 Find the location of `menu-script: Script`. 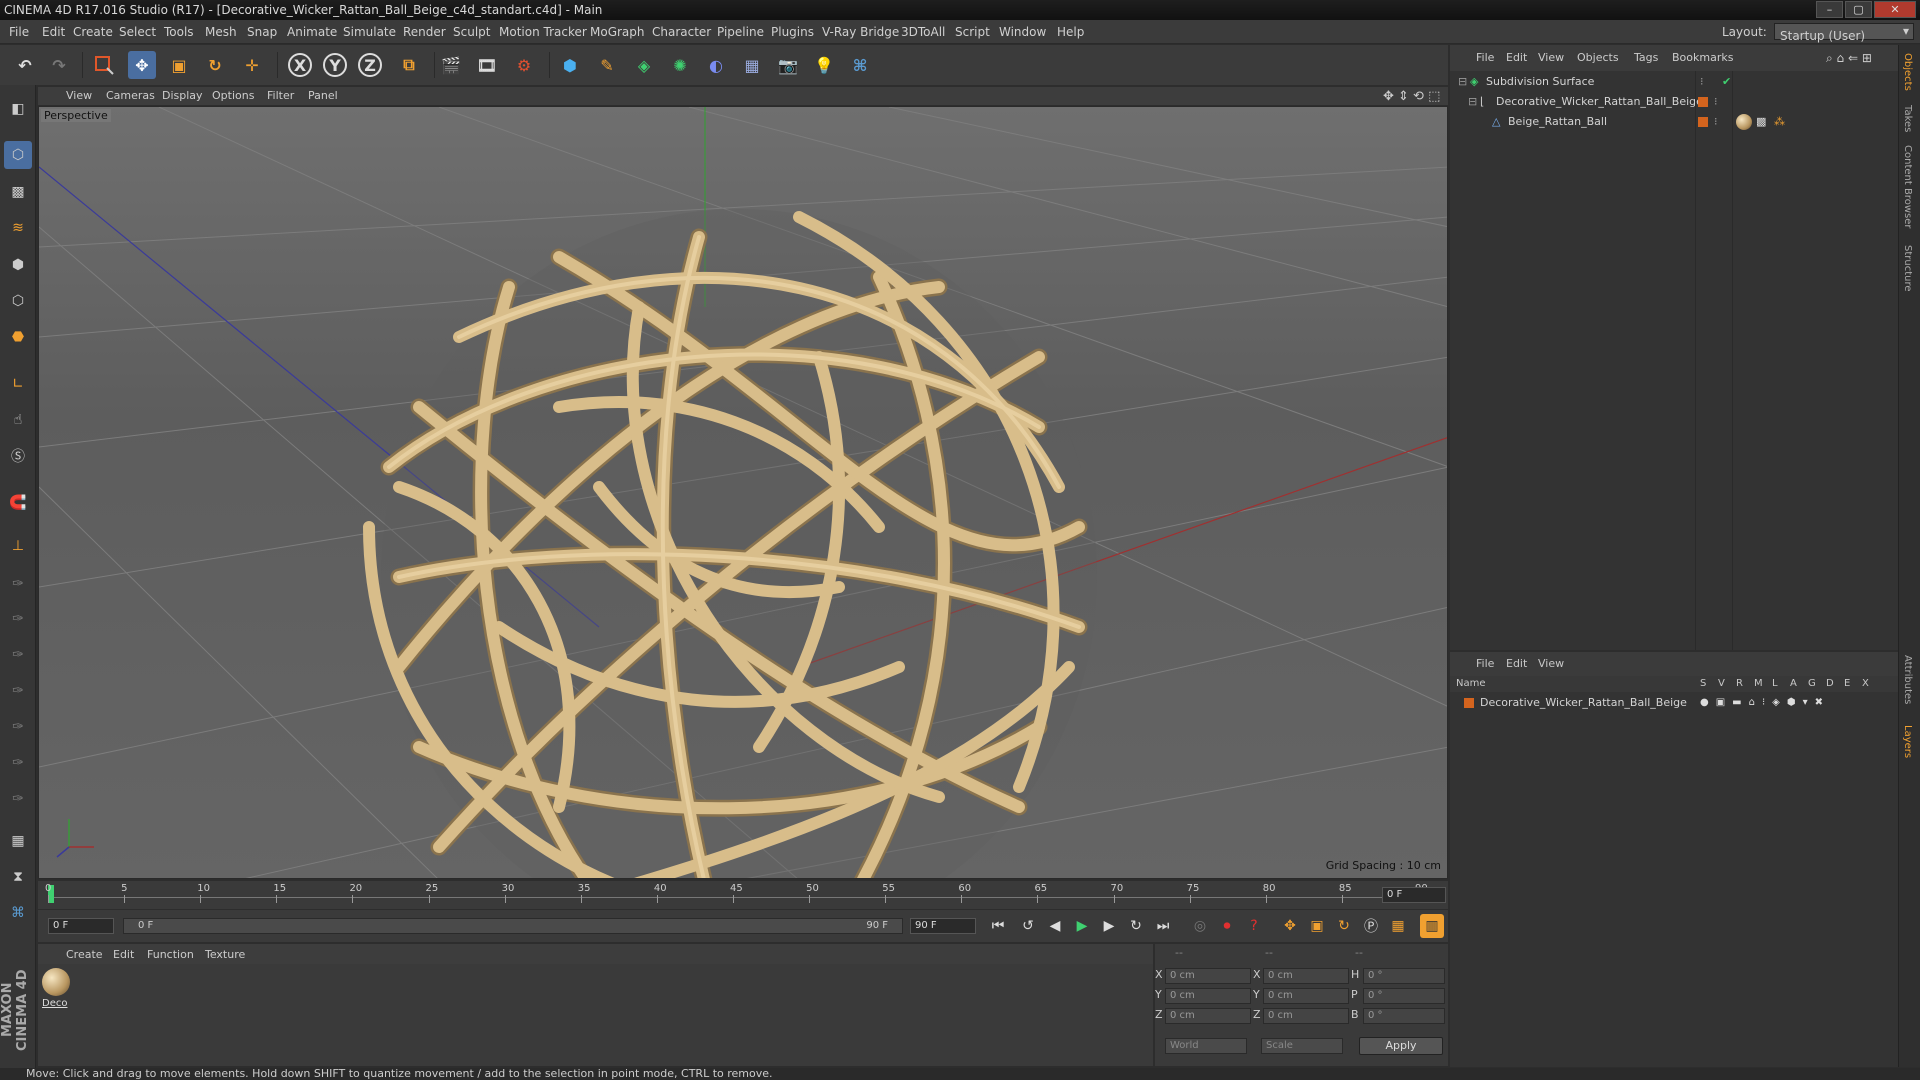

menu-script: Script is located at coordinates (972, 32).